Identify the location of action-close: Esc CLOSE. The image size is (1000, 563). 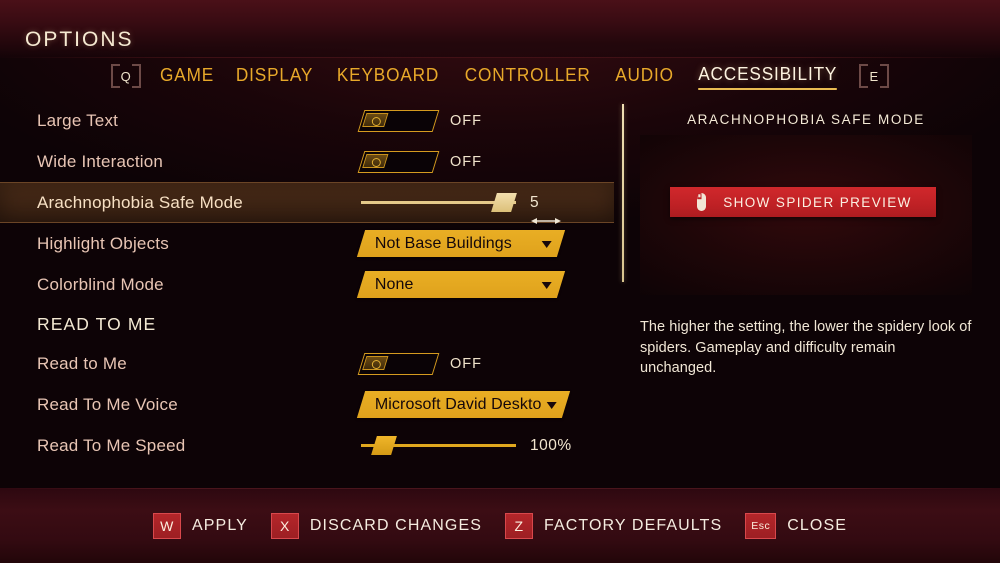
(796, 525).